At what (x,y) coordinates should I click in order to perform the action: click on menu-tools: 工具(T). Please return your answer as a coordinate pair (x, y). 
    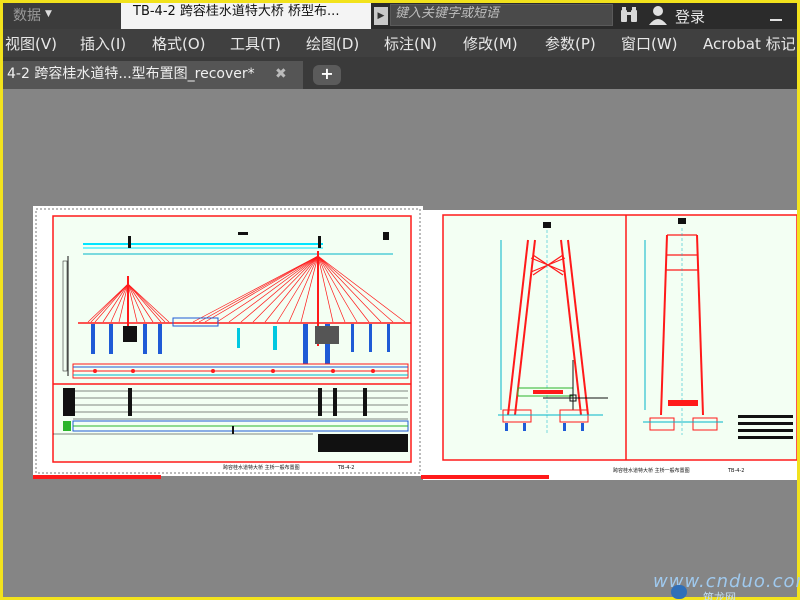
    Looking at the image, I should click on (255, 43).